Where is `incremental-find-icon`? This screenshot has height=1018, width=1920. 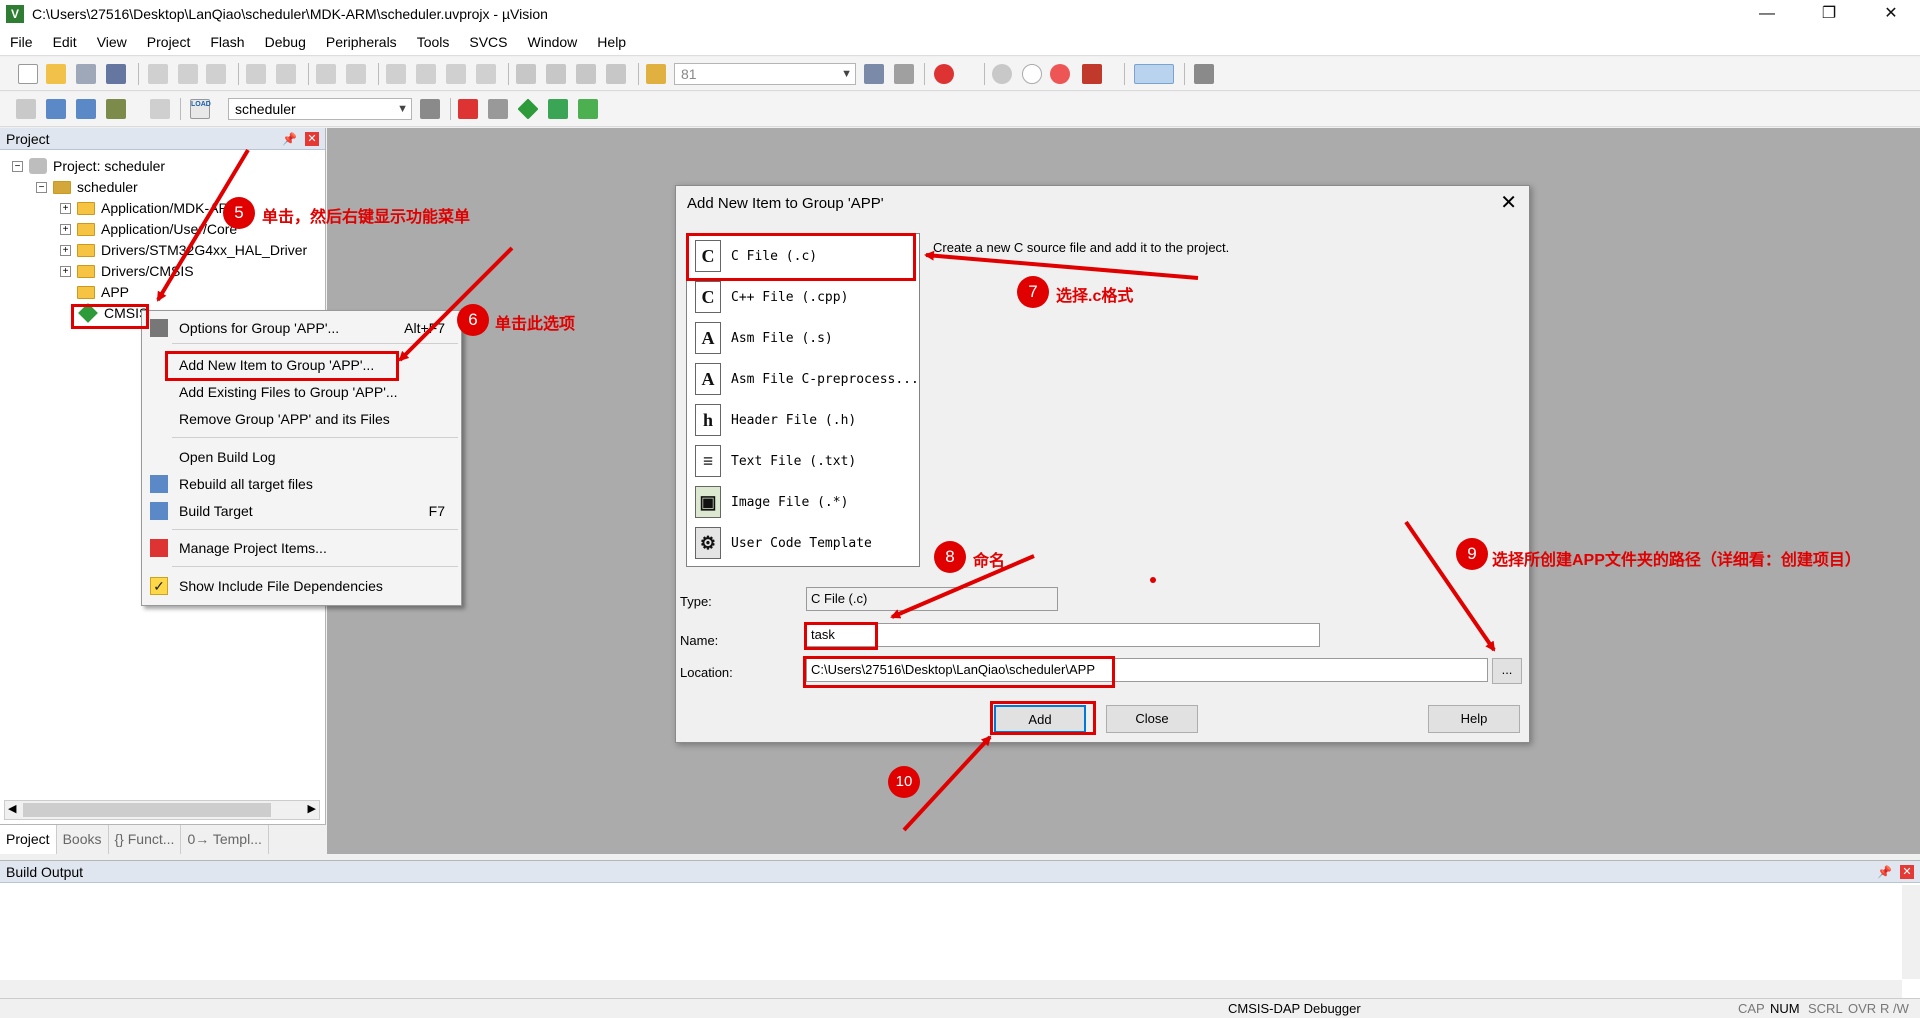
incremental-find-icon is located at coordinates (904, 74).